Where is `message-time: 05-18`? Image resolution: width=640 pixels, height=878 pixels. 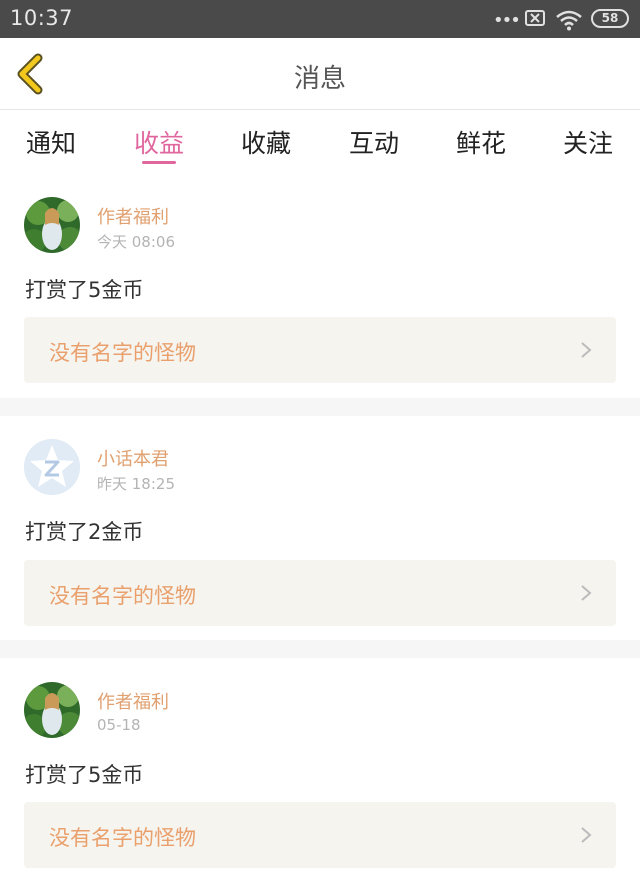
message-time: 05-18 is located at coordinates (119, 725).